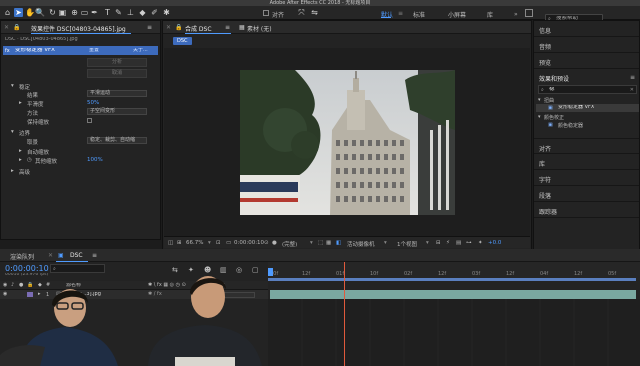 Image resolution: width=640 pixels, height=366 pixels. I want to click on views-dropdown: 1个视图, so click(407, 244).